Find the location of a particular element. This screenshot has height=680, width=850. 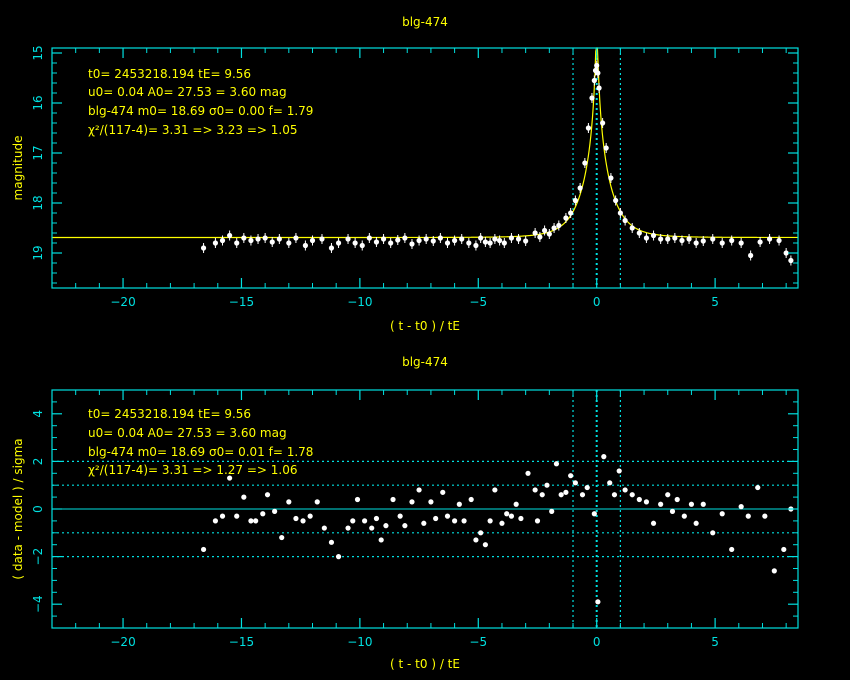

bottom-xtick-label-4: 0 is located at coordinates (597, 642).